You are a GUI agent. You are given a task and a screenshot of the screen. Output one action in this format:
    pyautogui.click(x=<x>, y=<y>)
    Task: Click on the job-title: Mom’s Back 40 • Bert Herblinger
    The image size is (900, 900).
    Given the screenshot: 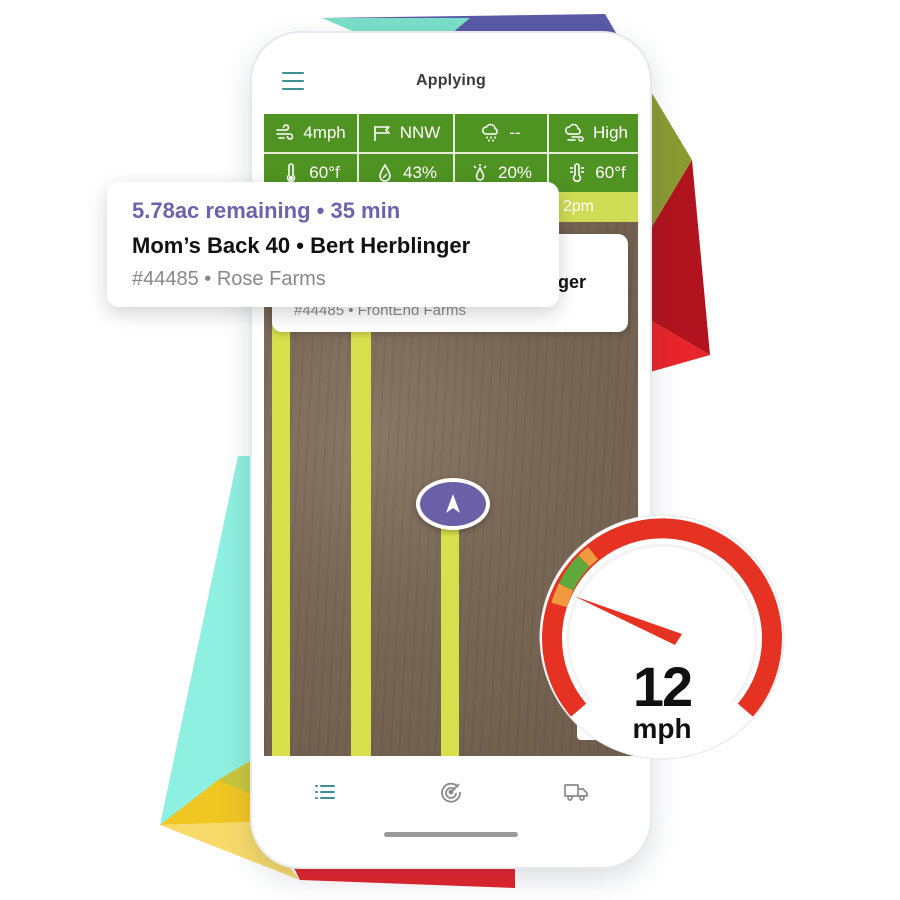 What is the action you would take?
    pyautogui.click(x=301, y=245)
    